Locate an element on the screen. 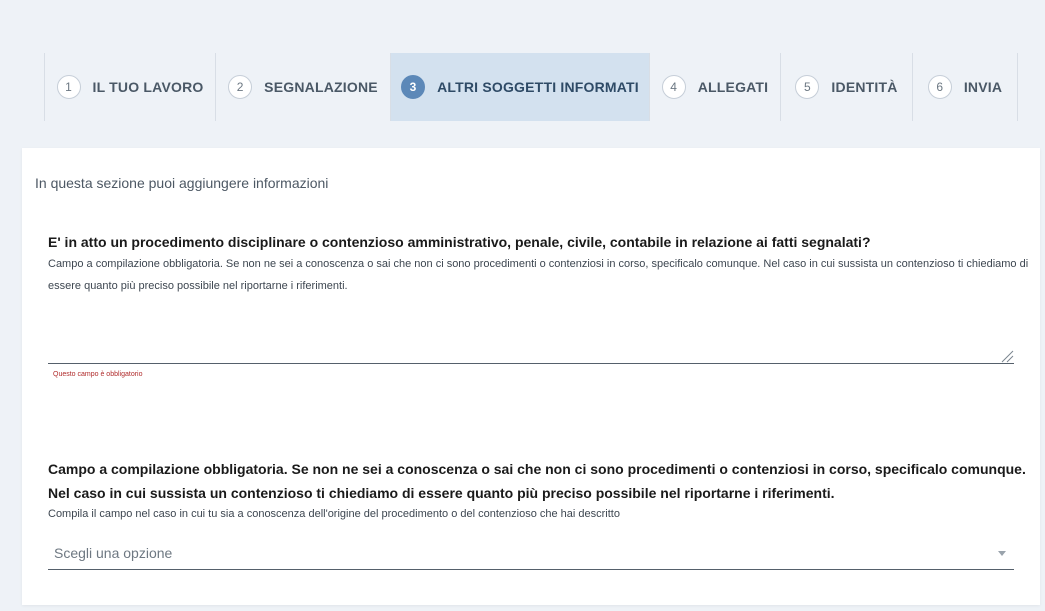 Image resolution: width=1045 pixels, height=611 pixels. step-label: ALLEGATI is located at coordinates (733, 87).